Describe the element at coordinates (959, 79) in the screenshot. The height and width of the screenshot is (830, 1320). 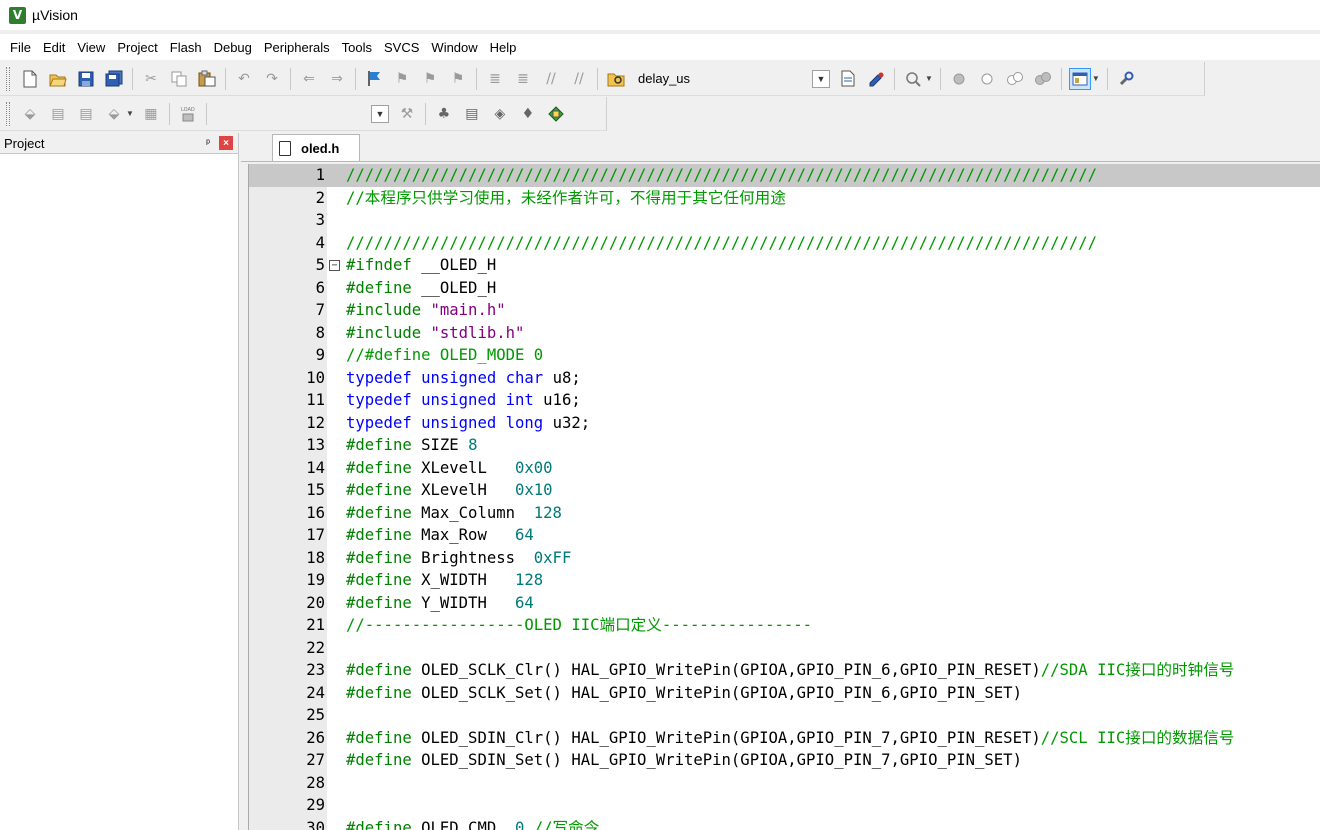
I see `breakpoint-icon` at that location.